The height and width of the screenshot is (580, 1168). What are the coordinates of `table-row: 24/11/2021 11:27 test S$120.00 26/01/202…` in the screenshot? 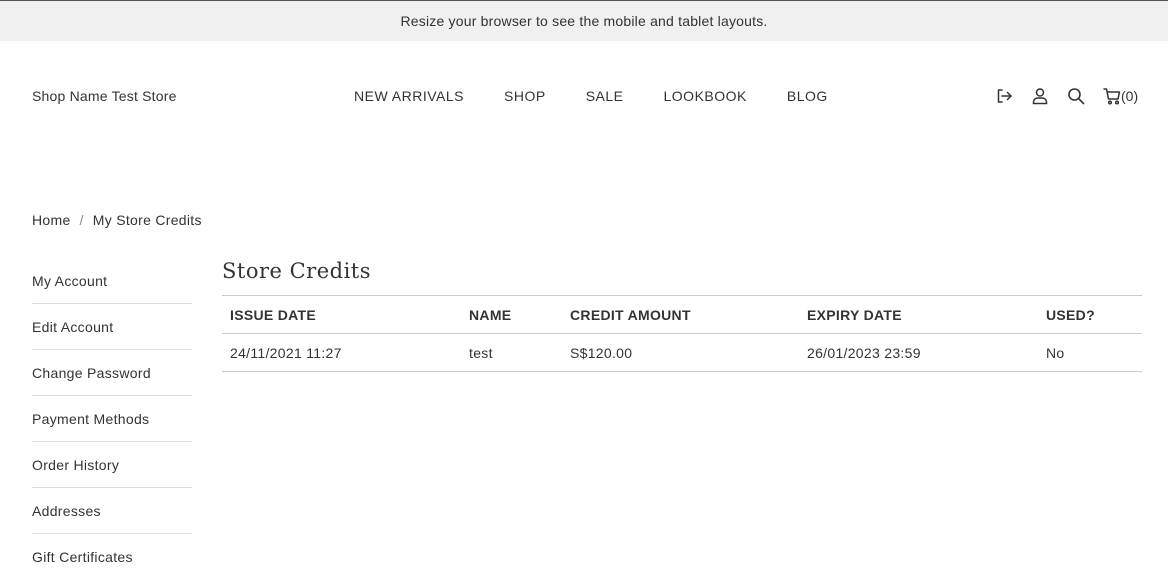 It's located at (682, 352).